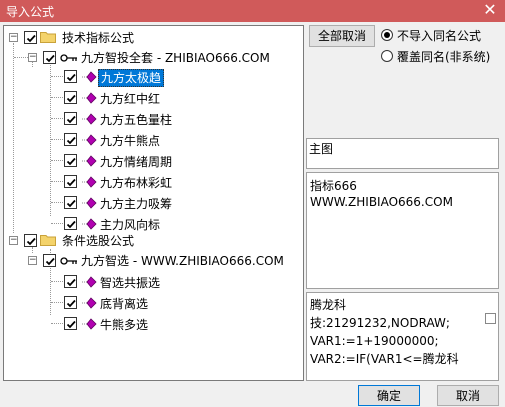 The width and height of the screenshot is (505, 407). What do you see at coordinates (490, 318) in the screenshot?
I see `scroll-box-icon` at bounding box center [490, 318].